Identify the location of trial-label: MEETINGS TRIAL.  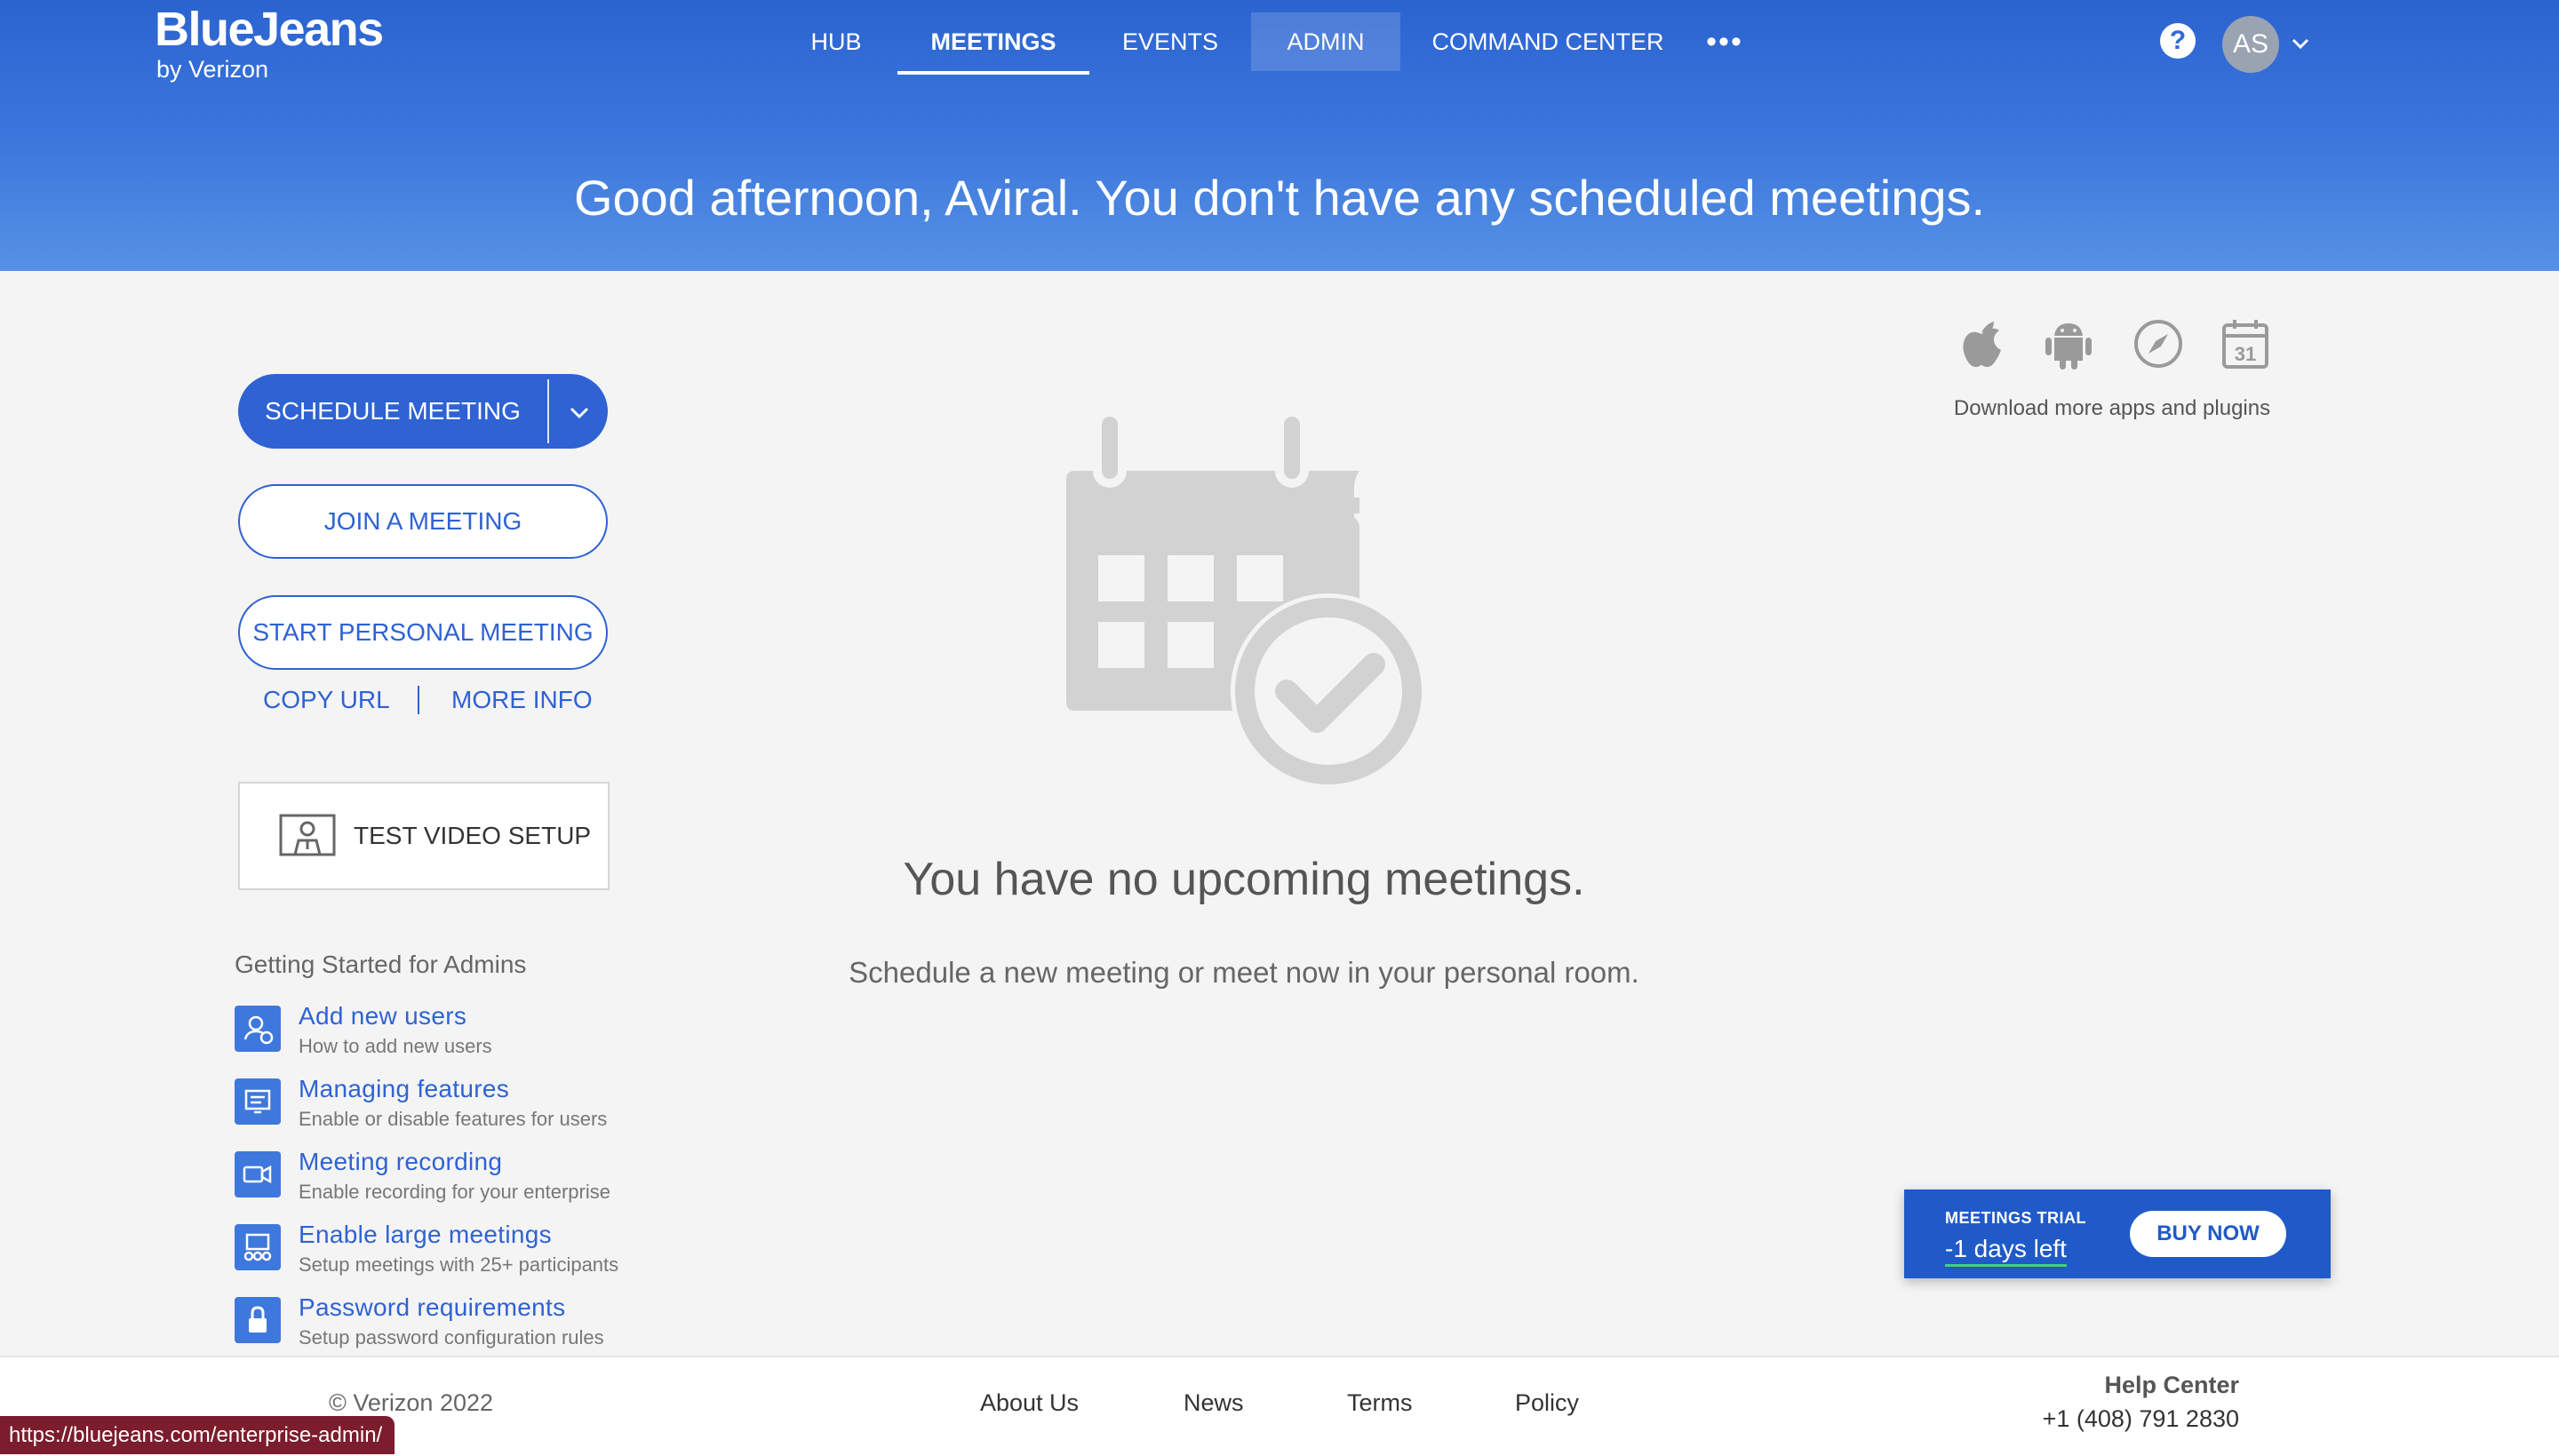
(2016, 1218).